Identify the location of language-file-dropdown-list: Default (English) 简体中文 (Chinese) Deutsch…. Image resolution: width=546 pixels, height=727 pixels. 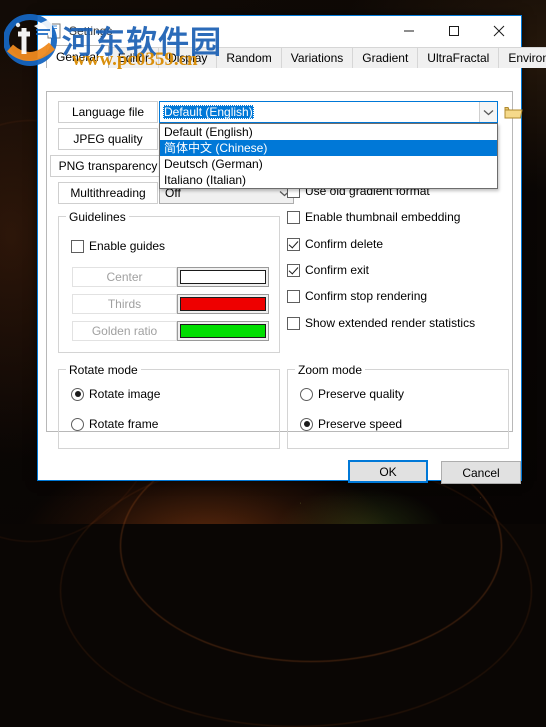
(328, 156).